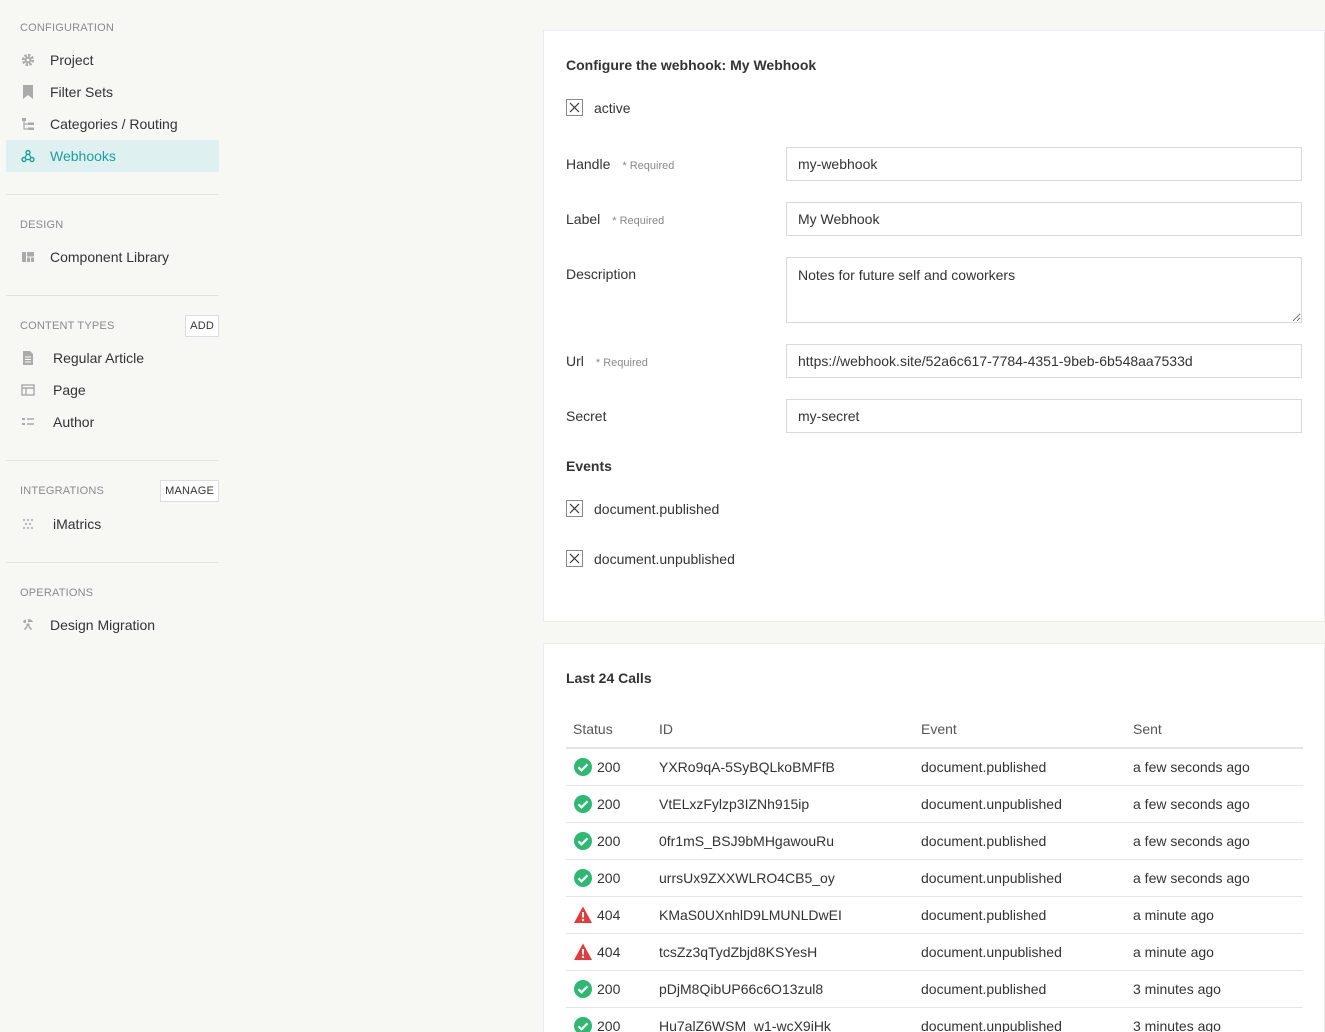 The width and height of the screenshot is (1325, 1032). I want to click on sidebar-item-webhooks: Webhooks, so click(112, 156).